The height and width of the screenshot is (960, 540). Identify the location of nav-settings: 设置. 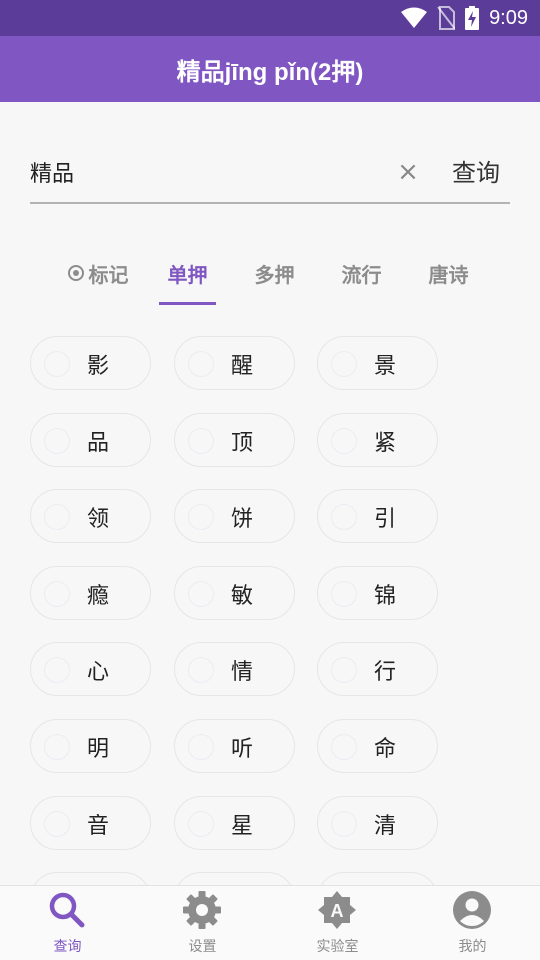
(202, 923).